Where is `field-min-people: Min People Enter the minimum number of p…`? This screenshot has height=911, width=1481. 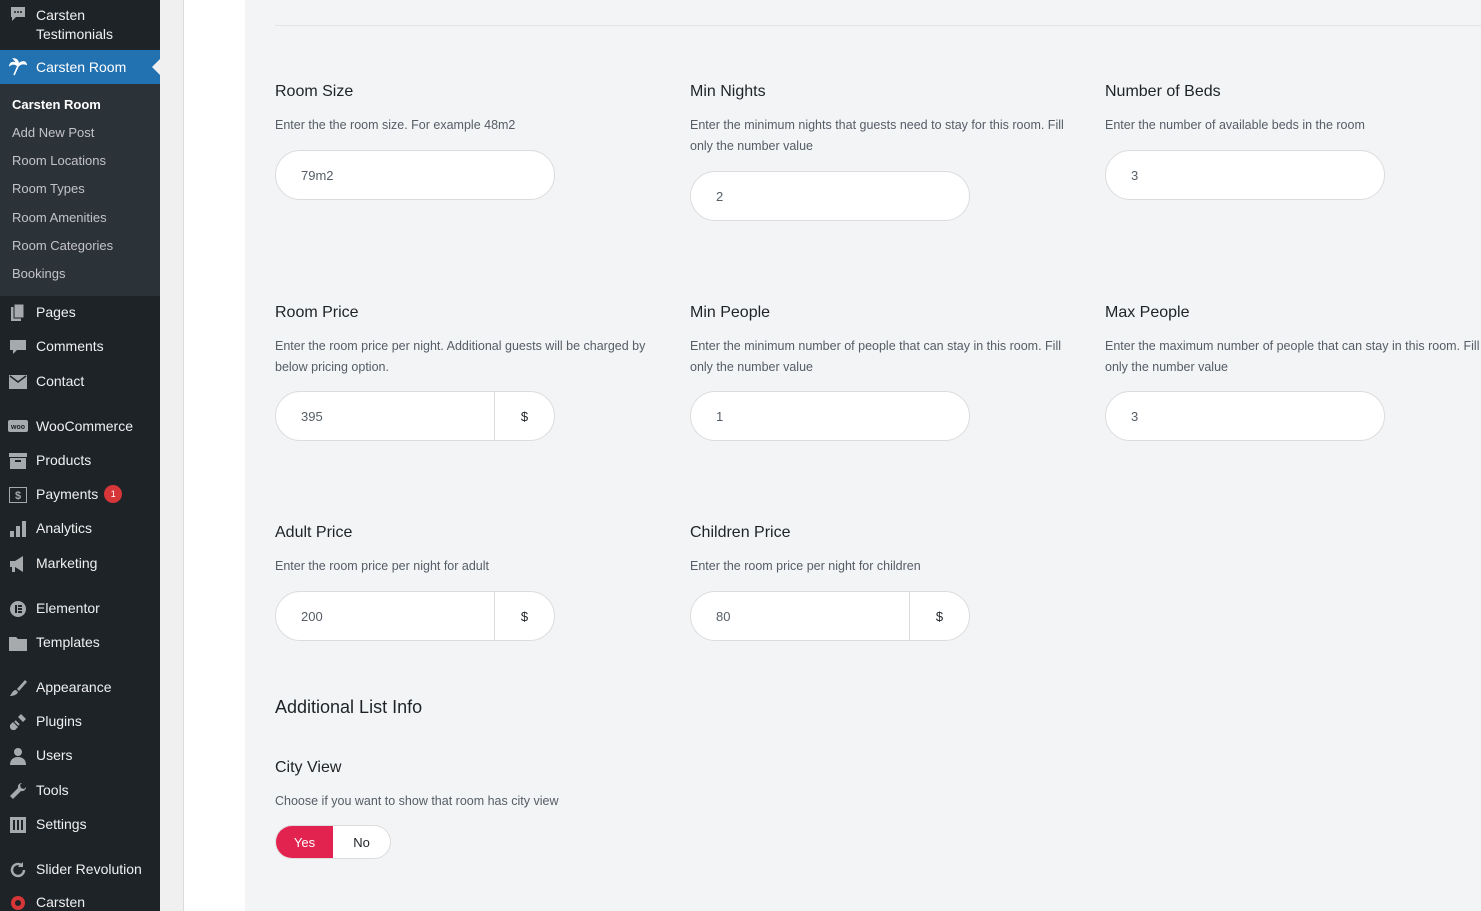
field-min-people: Min People Enter the minimum number of p… is located at coordinates (885, 340).